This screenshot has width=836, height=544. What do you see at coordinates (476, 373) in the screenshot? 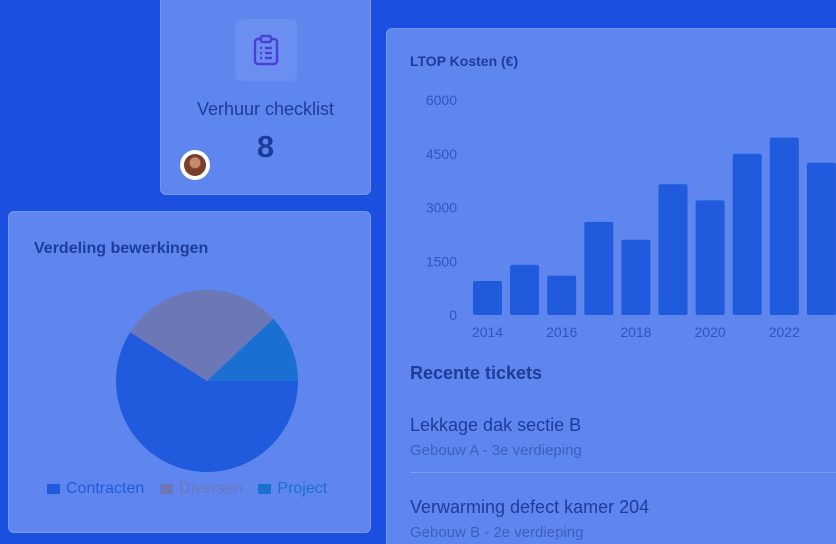
I see `tickets-title: Recente tickets` at bounding box center [476, 373].